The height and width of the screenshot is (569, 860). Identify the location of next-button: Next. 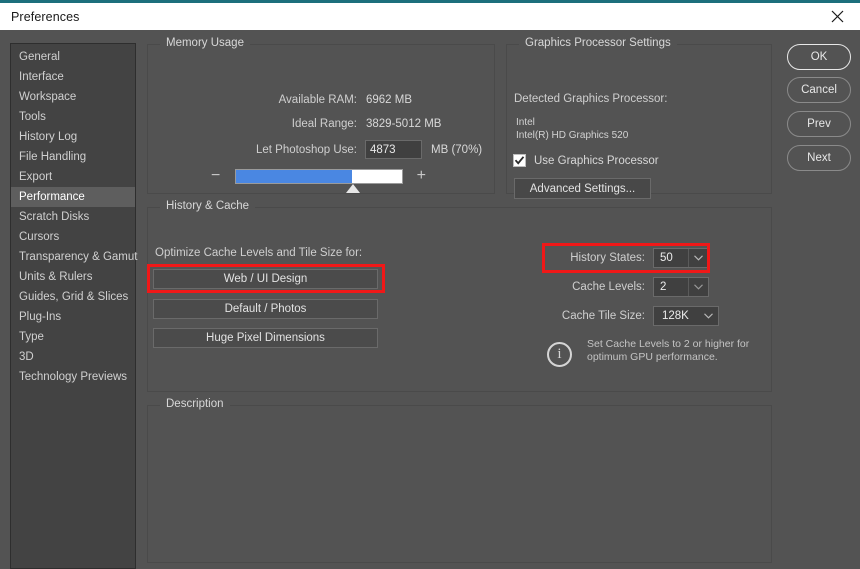
(819, 158).